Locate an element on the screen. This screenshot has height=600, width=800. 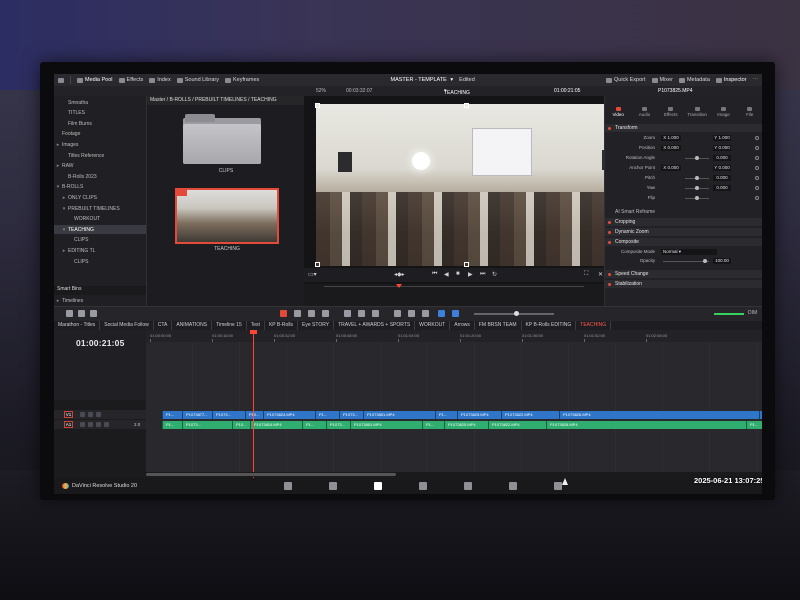
quick-export-button: Quick Export is located at coordinates (626, 80).